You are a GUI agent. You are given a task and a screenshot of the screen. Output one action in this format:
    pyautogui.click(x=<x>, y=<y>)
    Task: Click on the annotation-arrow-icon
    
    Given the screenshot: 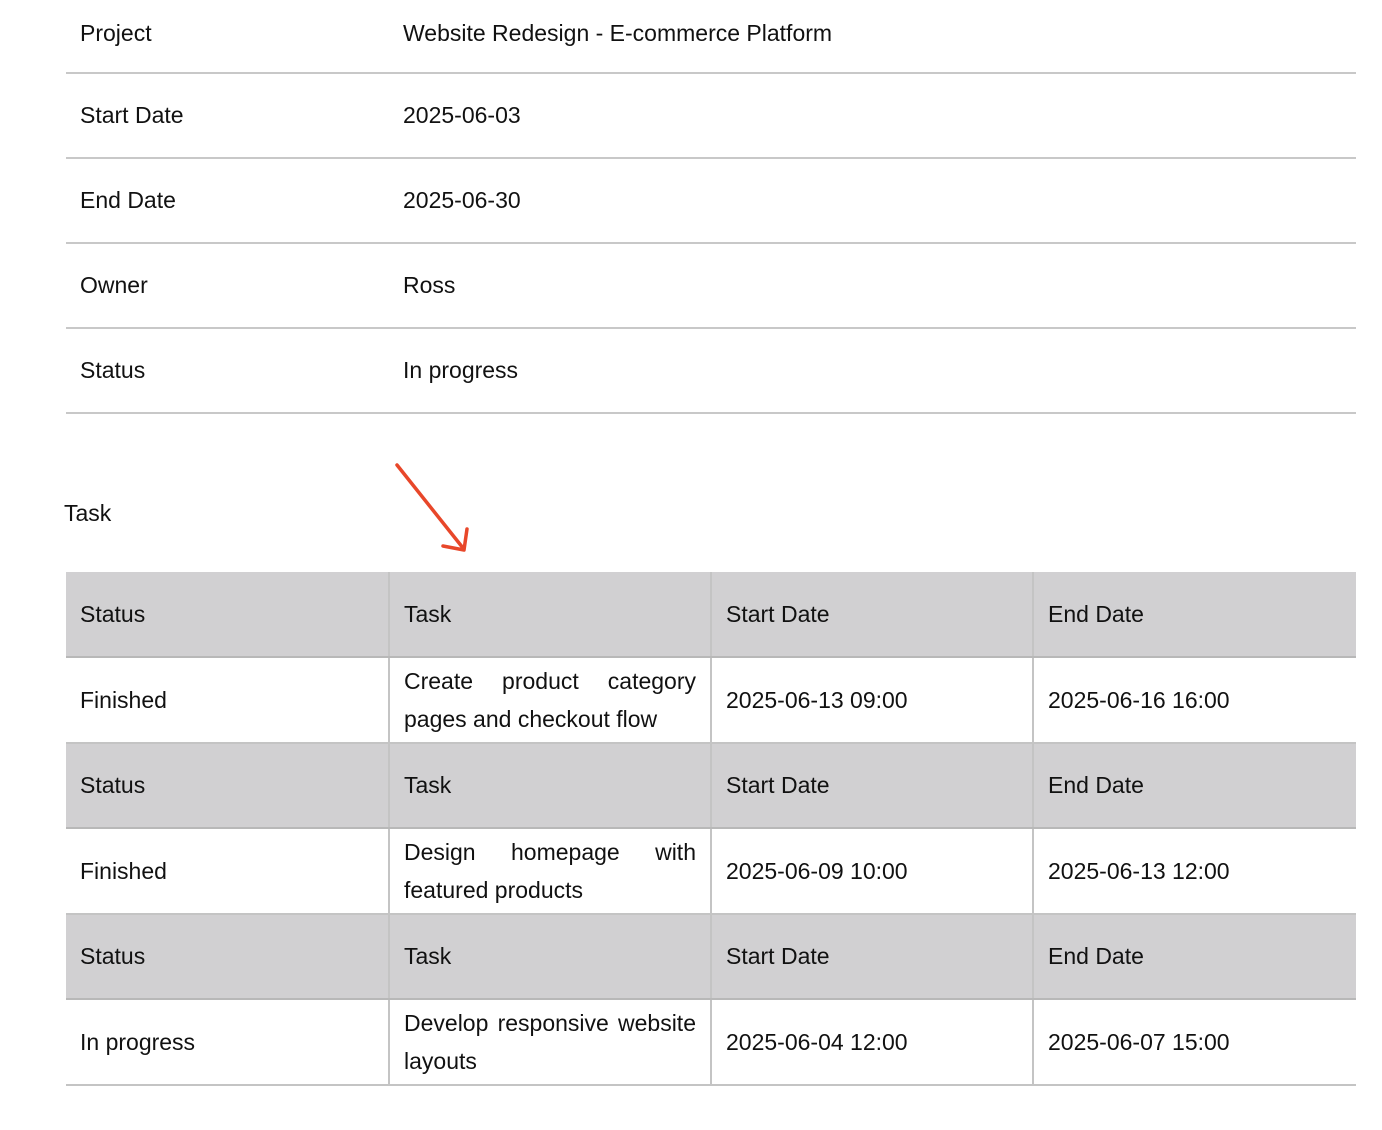 What is the action you would take?
    pyautogui.click(x=432, y=507)
    